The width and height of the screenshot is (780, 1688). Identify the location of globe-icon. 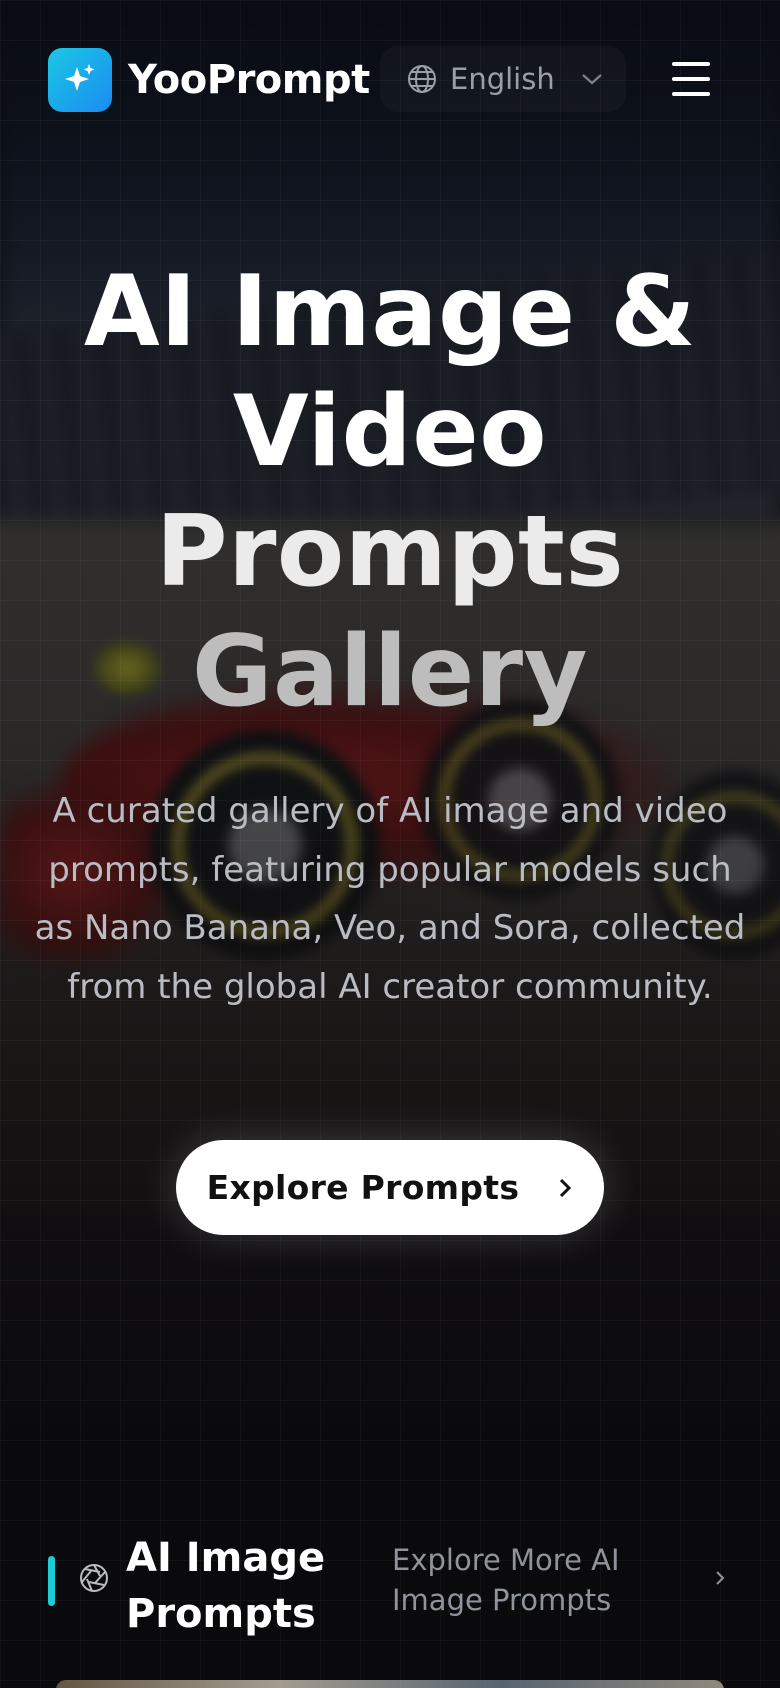
(422, 79).